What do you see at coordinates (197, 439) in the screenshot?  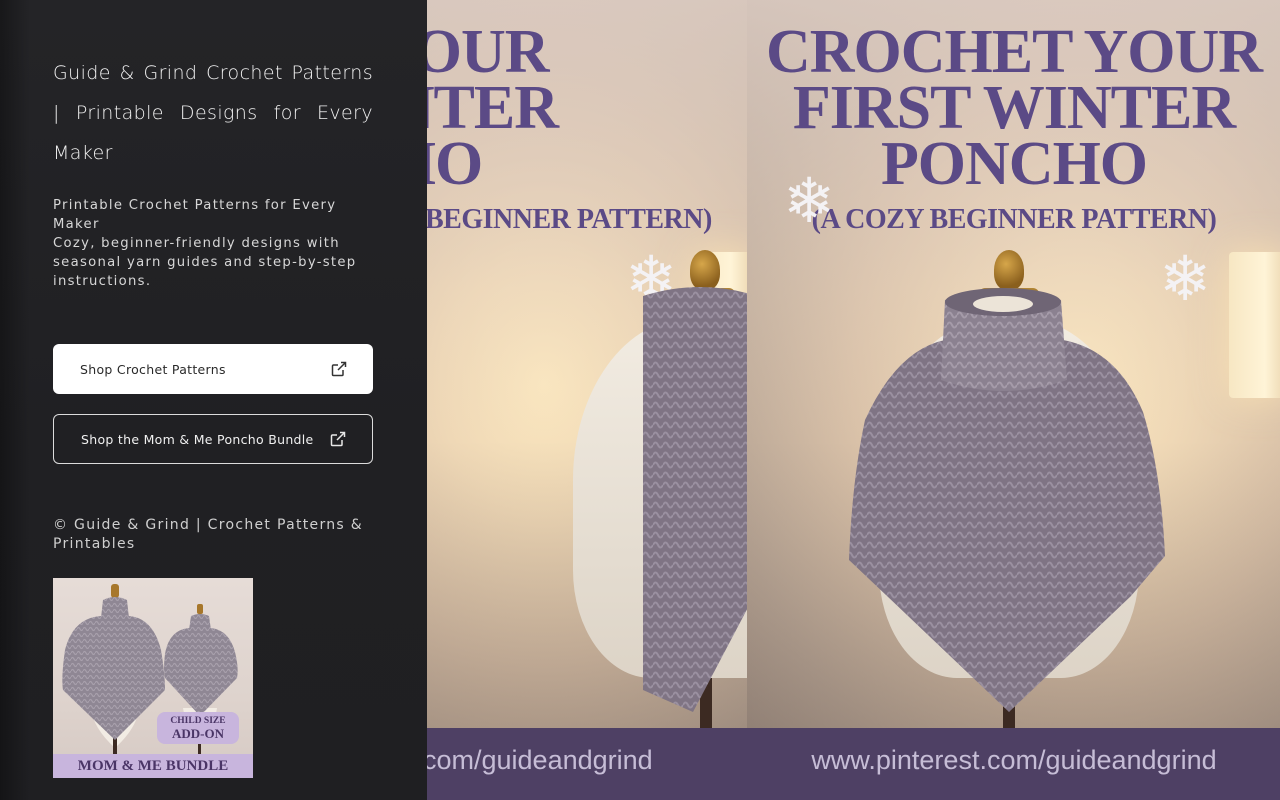 I see `button-label: Shop the Mom & Me Poncho Bundle` at bounding box center [197, 439].